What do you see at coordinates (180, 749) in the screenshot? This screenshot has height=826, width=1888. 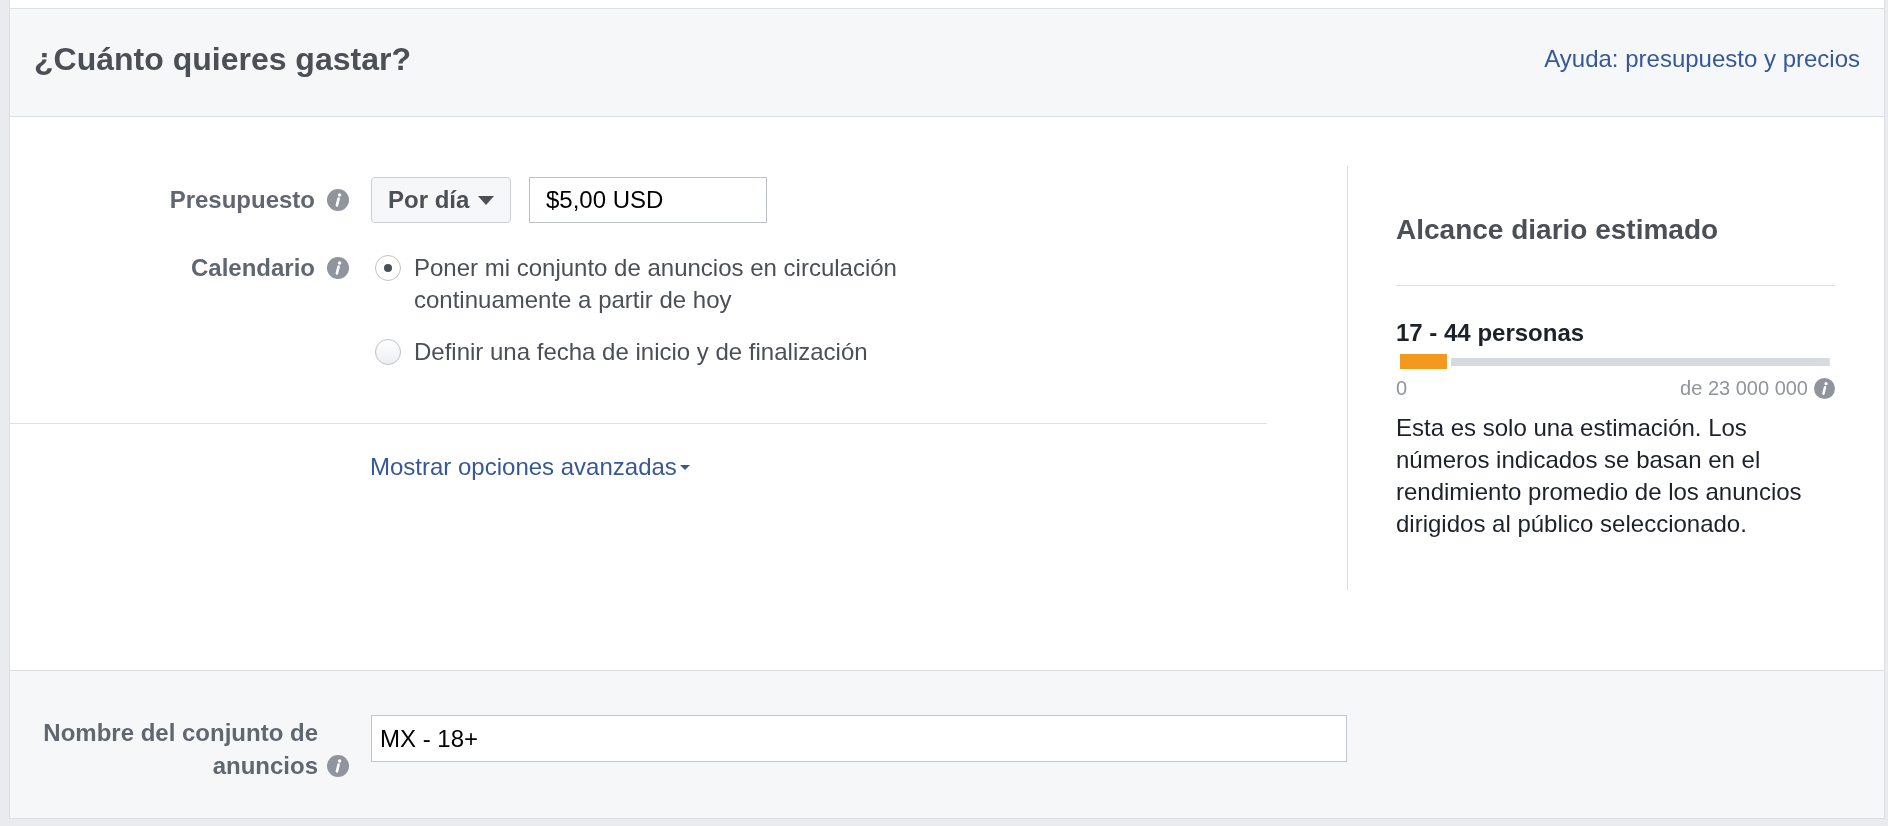 I see `ad-set-name-label: Nombre del conjunto de anuncios` at bounding box center [180, 749].